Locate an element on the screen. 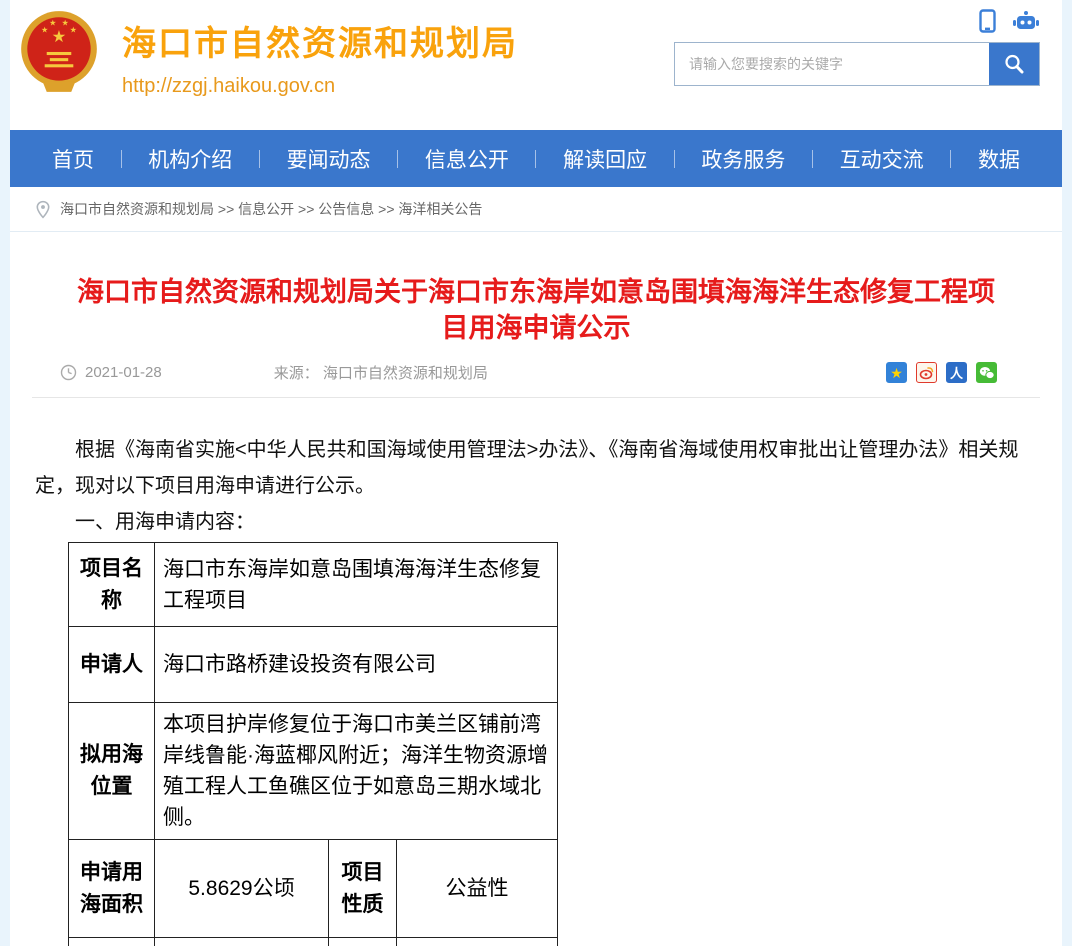 The width and height of the screenshot is (1072, 946). source-name: 海口市自然资源和规划局 is located at coordinates (405, 373).